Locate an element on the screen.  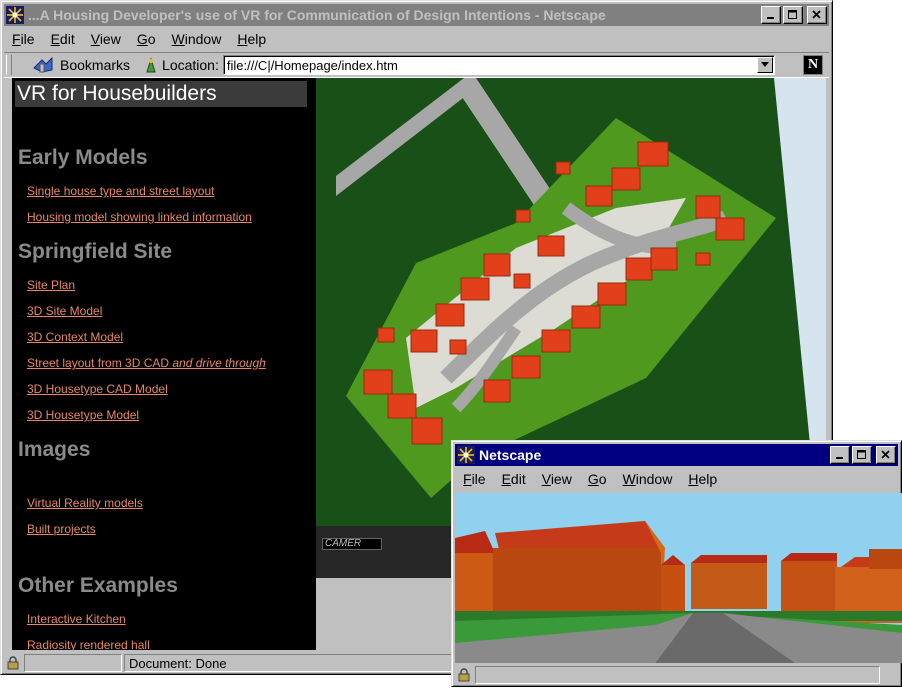
link-3d-site-model: 3D Site Model is located at coordinates (64, 311).